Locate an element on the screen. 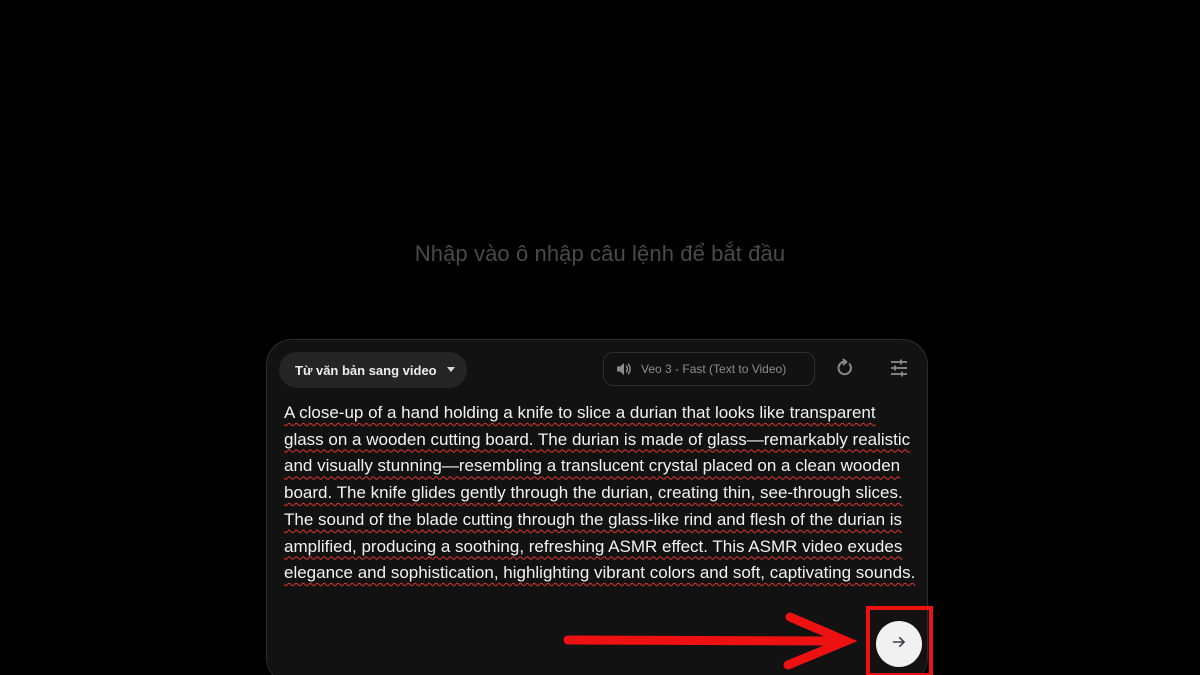  refresh-button is located at coordinates (845, 370).